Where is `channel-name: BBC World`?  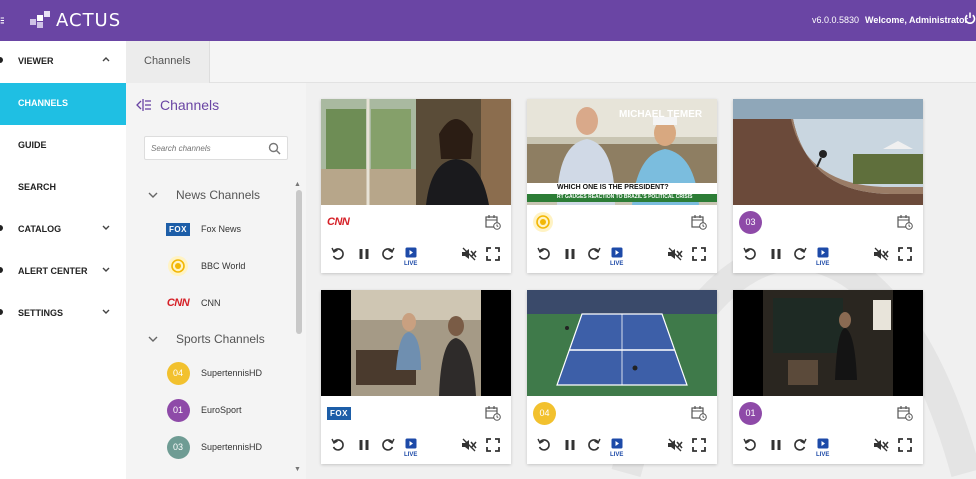
channel-name: BBC World is located at coordinates (223, 266).